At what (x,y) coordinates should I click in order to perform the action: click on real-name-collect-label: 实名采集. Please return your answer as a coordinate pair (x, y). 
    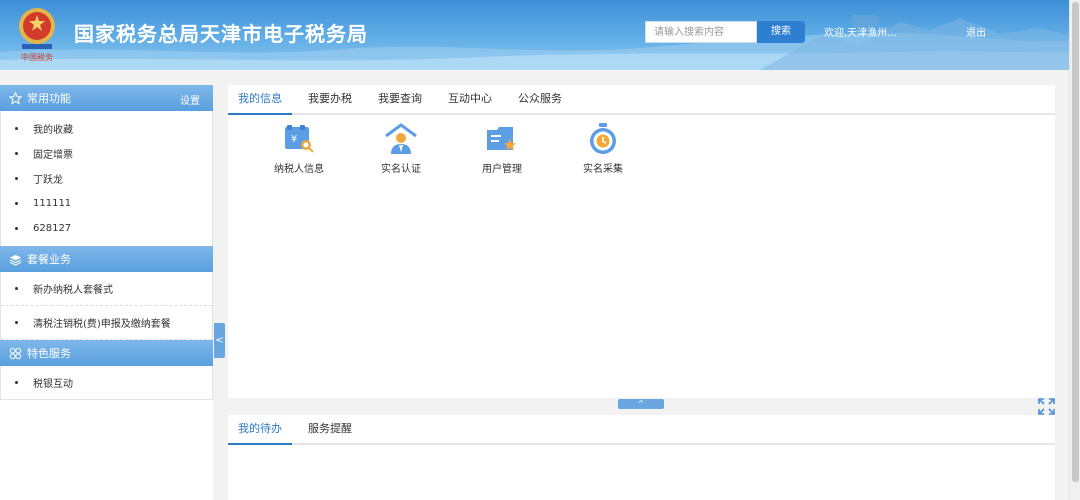
    Looking at the image, I should click on (603, 169).